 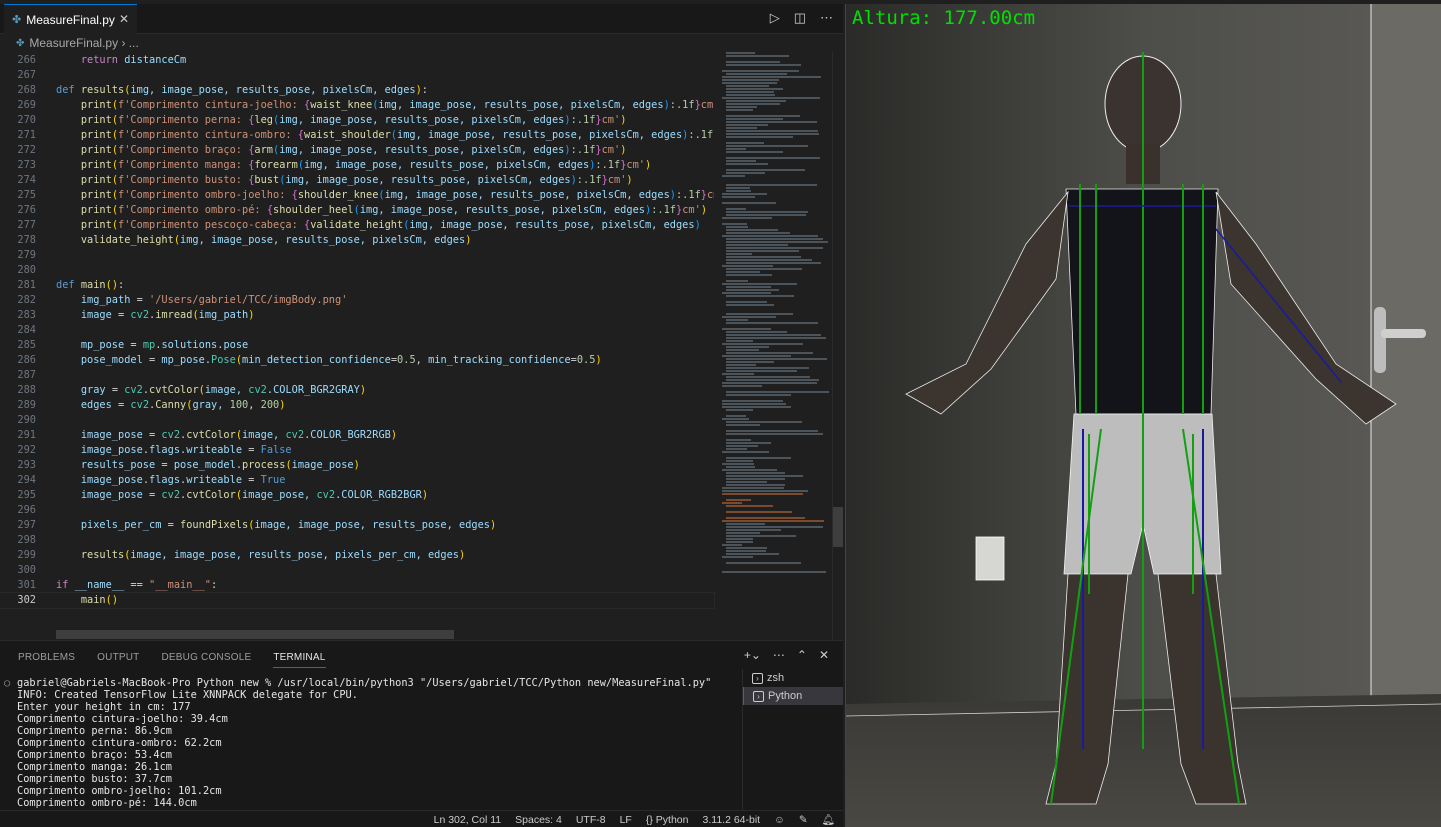 I want to click on line-number: 267, so click(x=26, y=75).